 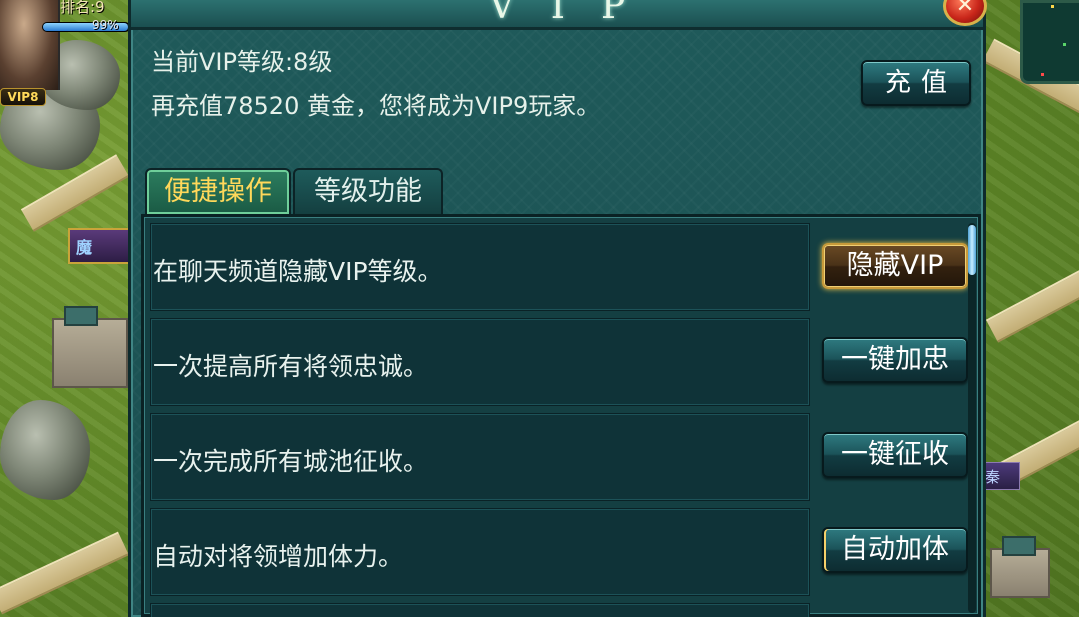 What do you see at coordinates (291, 366) in the screenshot?
I see `list-item-text: 一次提高所有将领忠诚。` at bounding box center [291, 366].